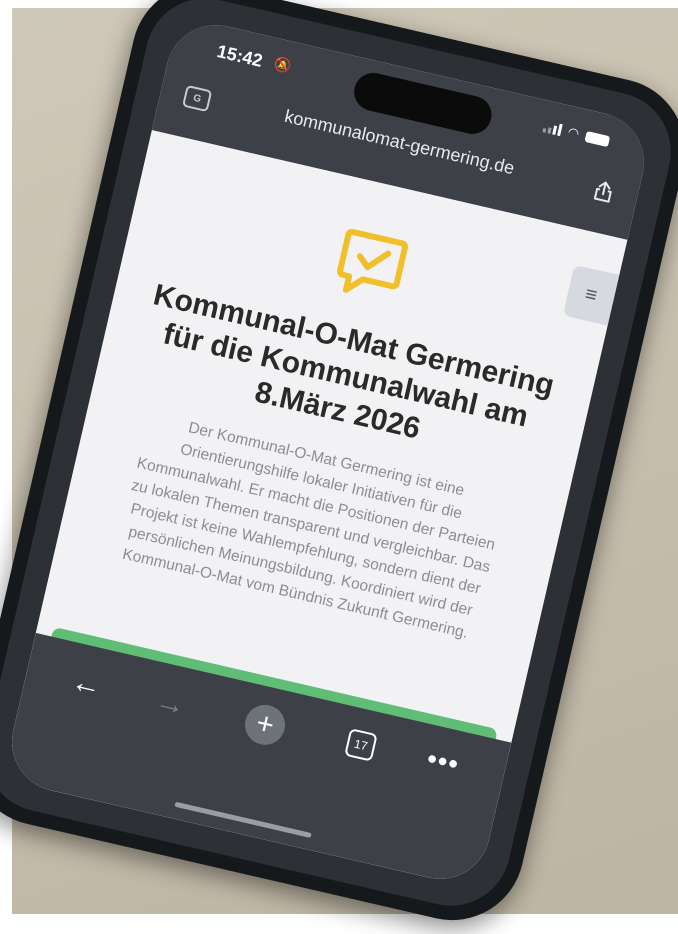 The image size is (678, 934). Describe the element at coordinates (443, 762) in the screenshot. I see `more-icon: •••` at that location.